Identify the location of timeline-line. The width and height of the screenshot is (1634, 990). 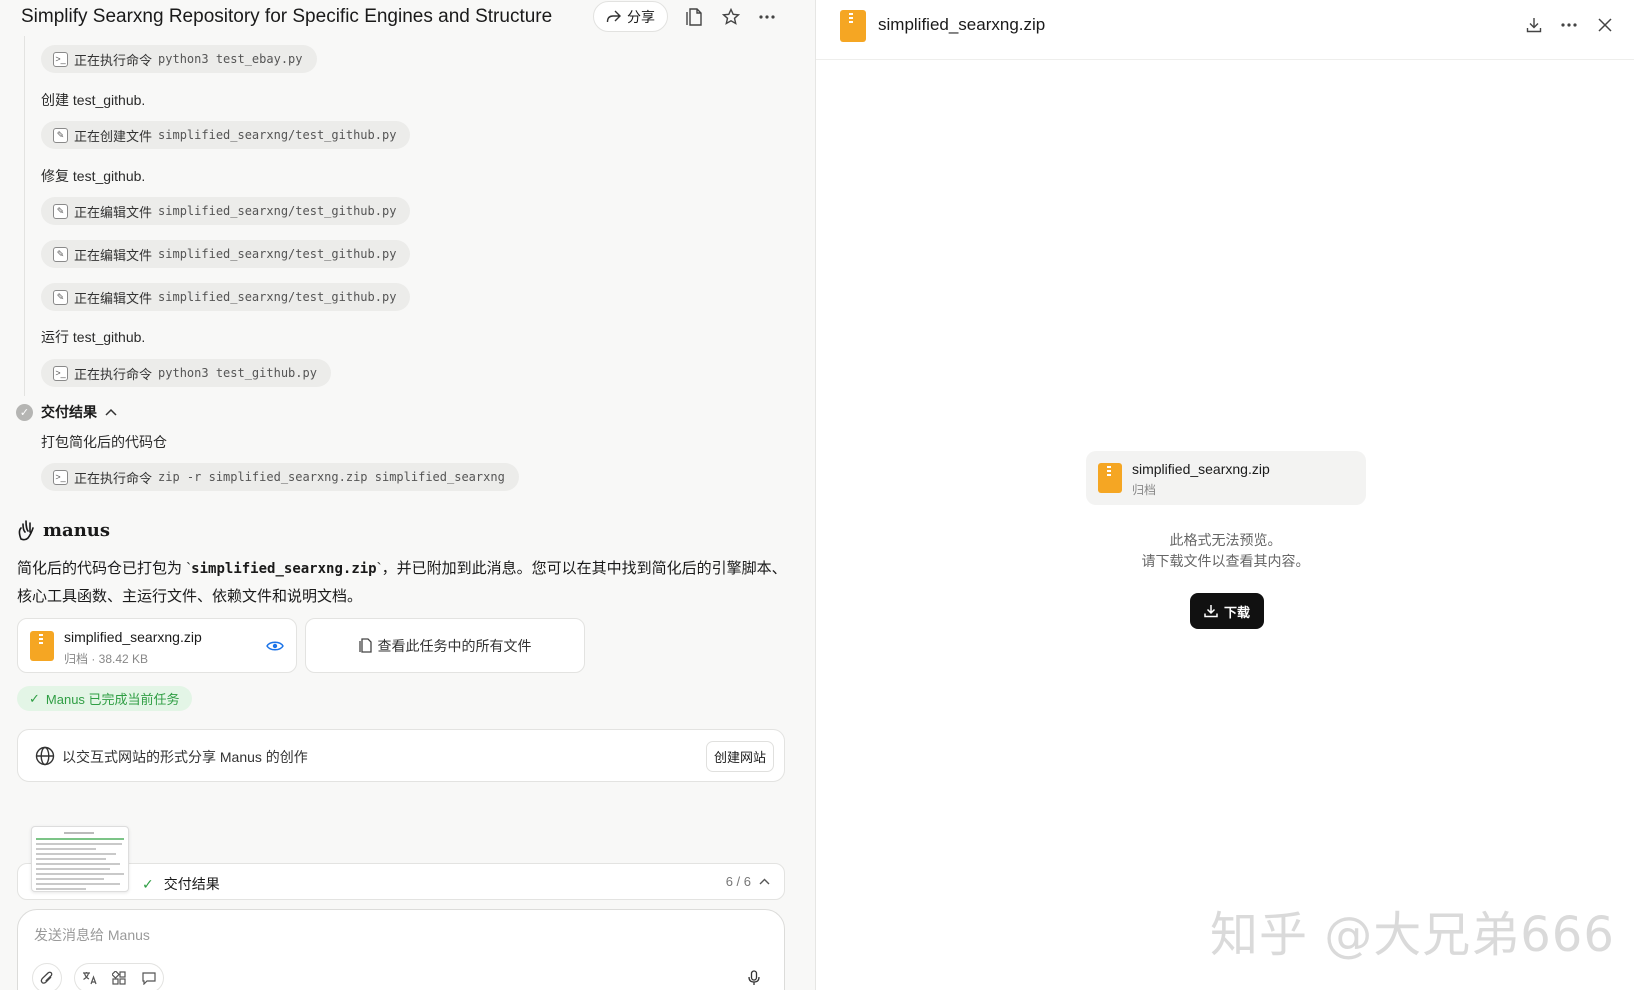
(24, 216).